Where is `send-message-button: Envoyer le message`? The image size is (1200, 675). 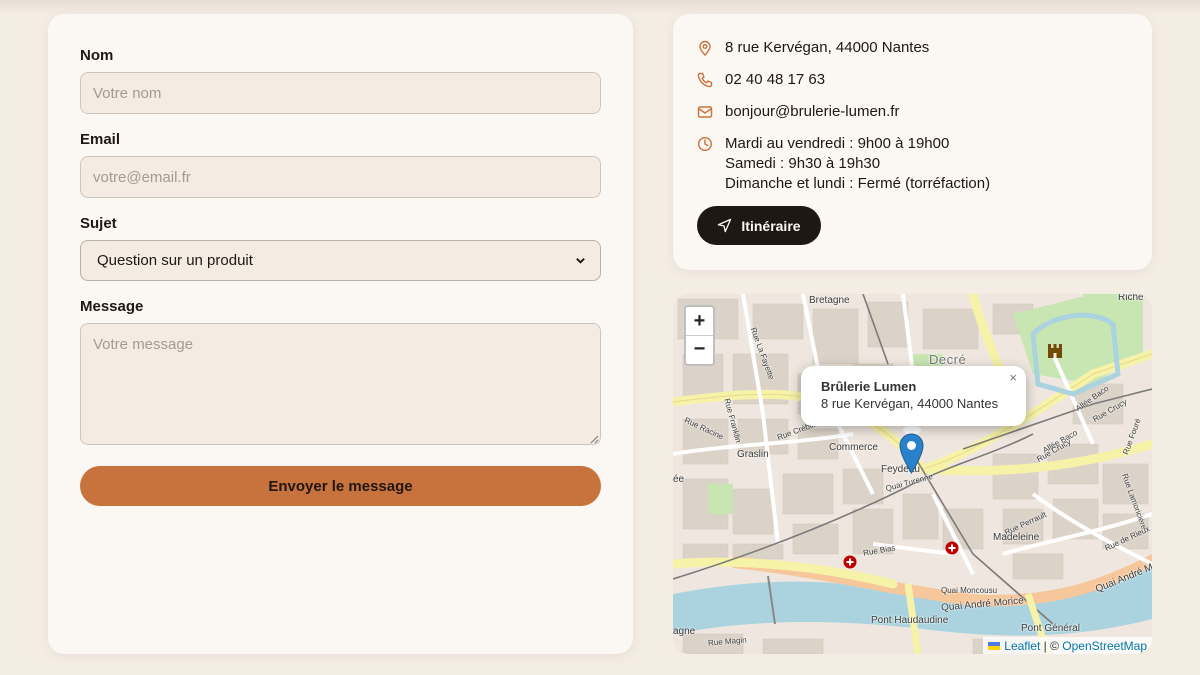 send-message-button: Envoyer le message is located at coordinates (340, 486).